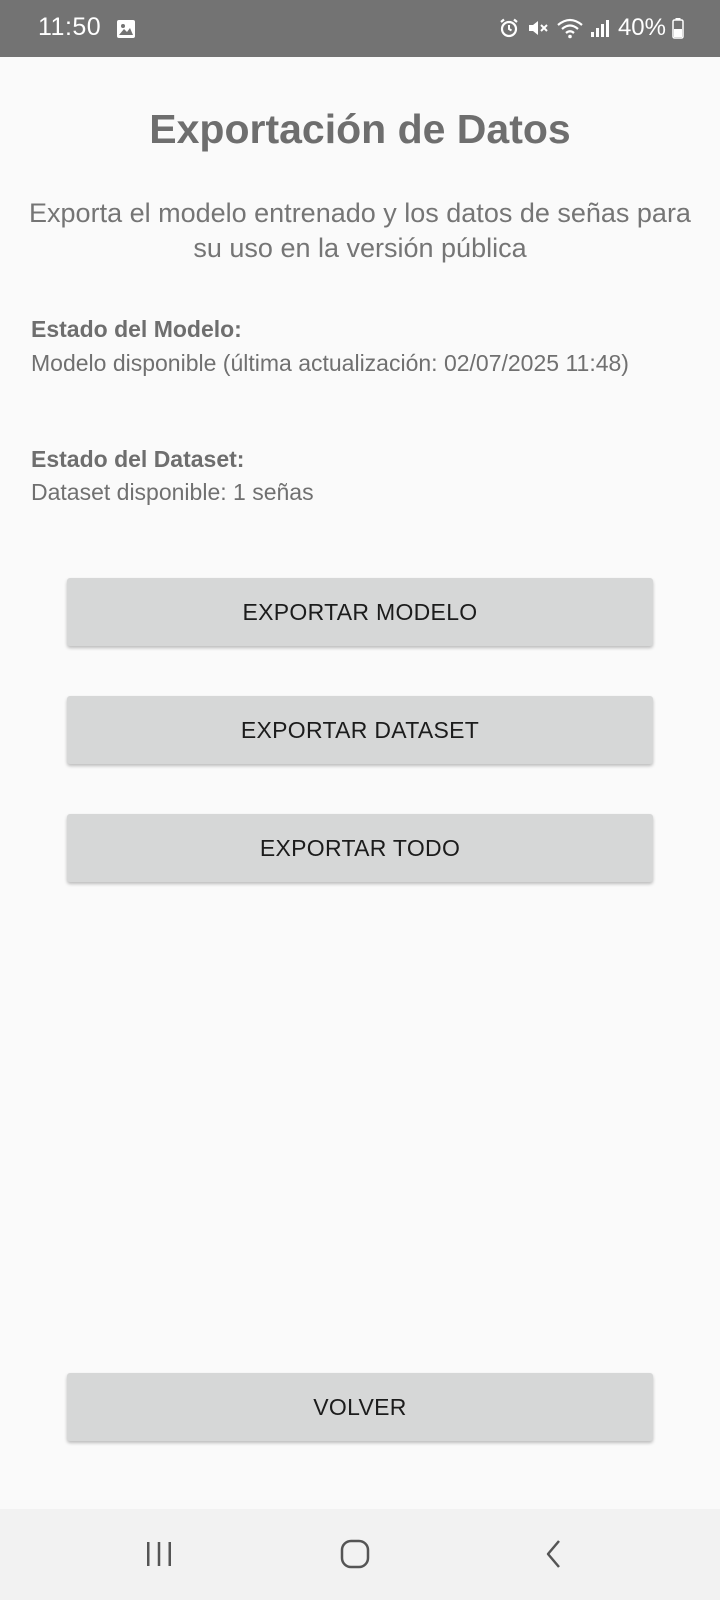  I want to click on back-icon, so click(554, 1554).